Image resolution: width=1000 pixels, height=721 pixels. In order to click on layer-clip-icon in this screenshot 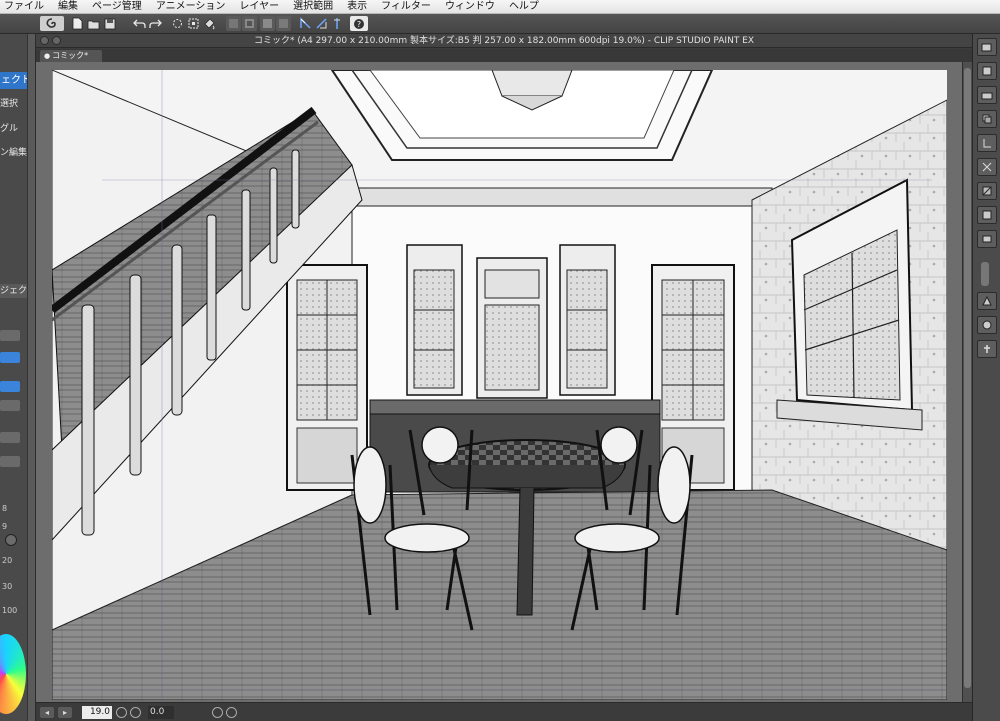, I will do `click(987, 239)`.